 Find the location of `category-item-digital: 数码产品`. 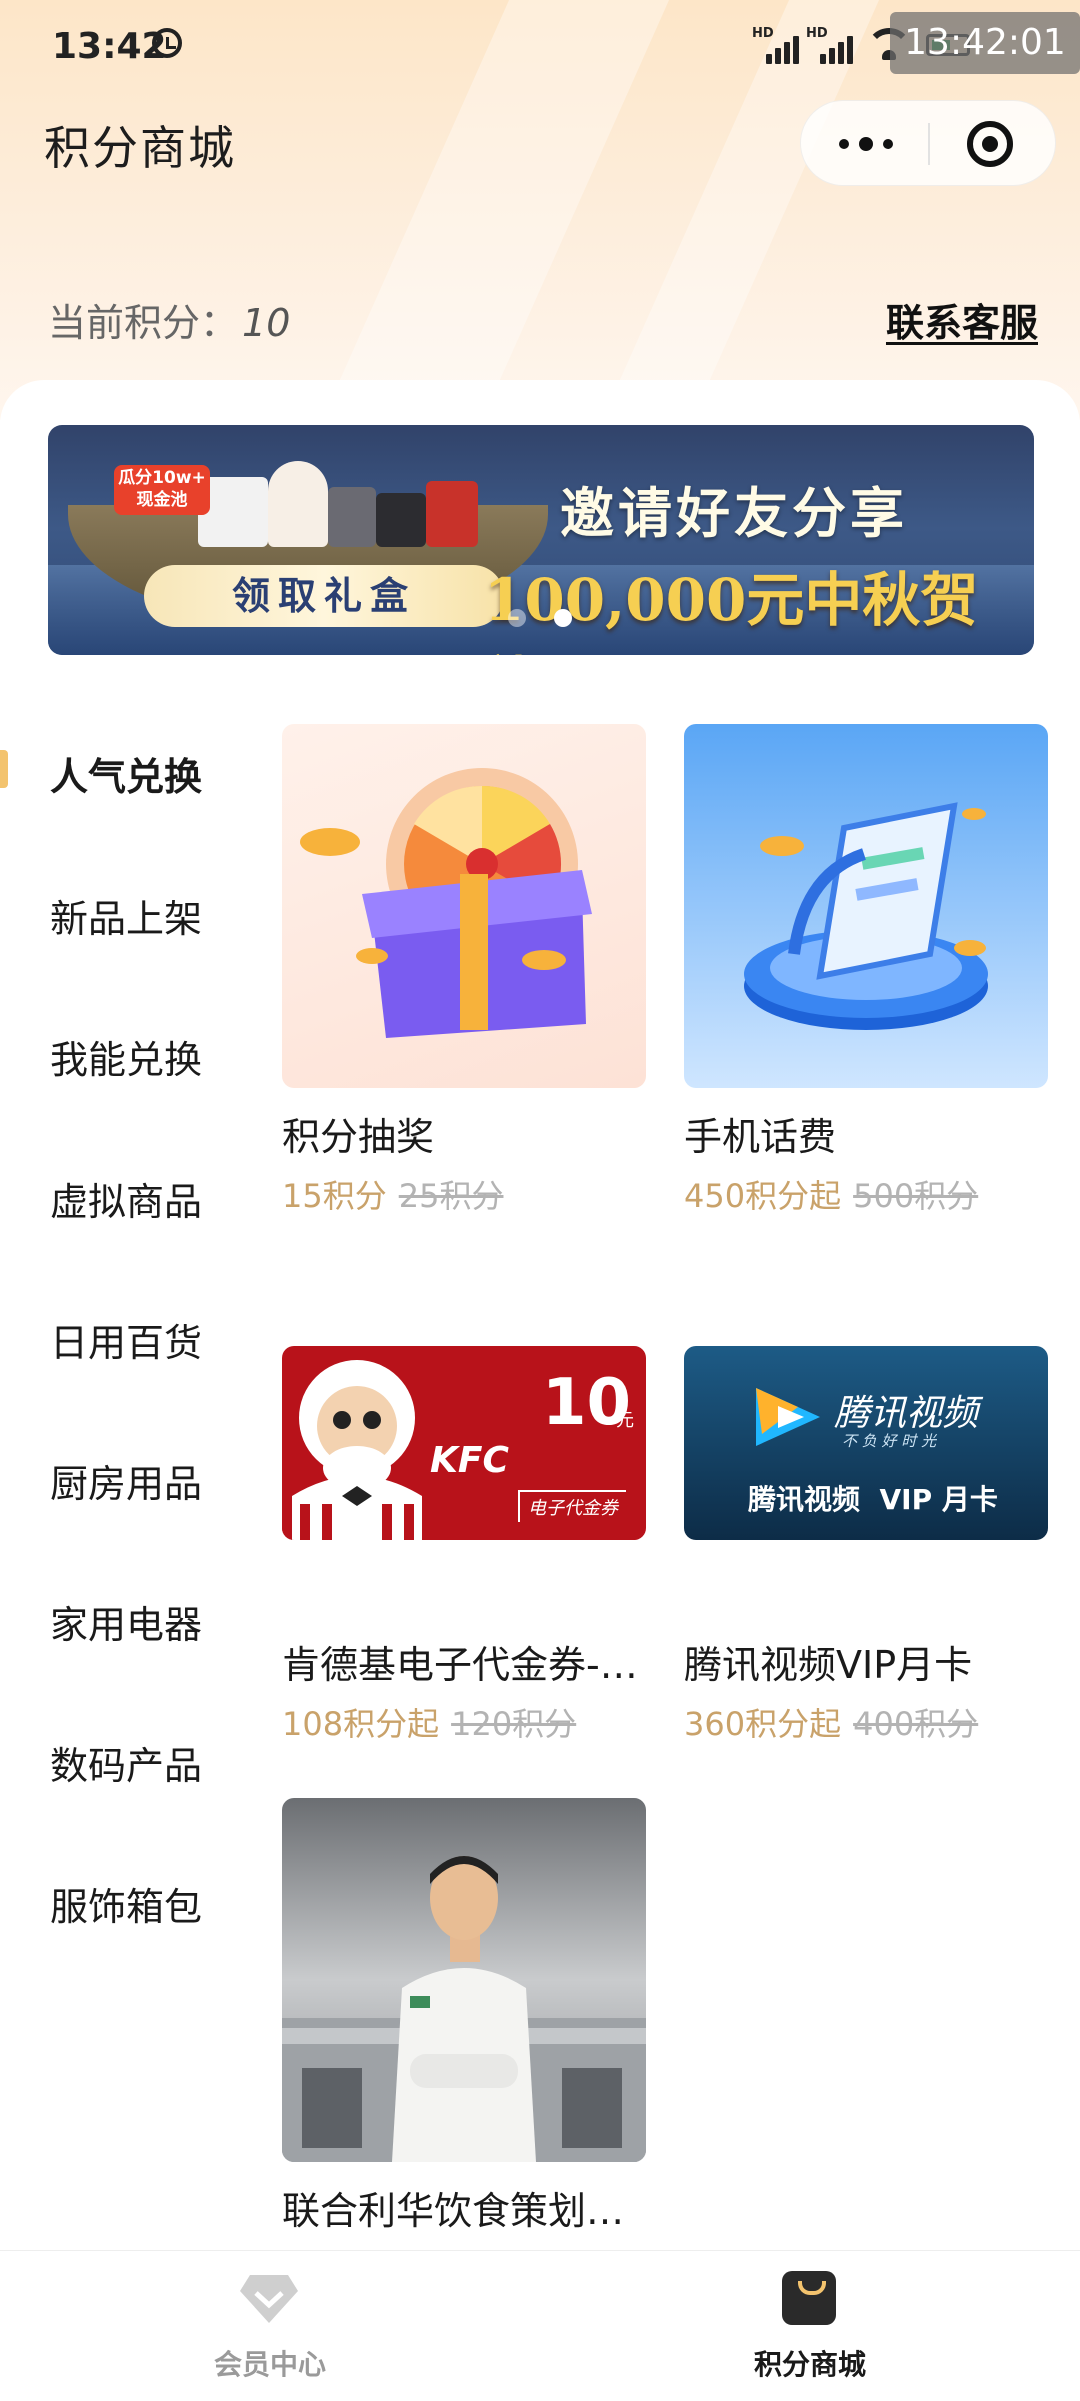

category-item-digital: 数码产品 is located at coordinates (126, 1762).